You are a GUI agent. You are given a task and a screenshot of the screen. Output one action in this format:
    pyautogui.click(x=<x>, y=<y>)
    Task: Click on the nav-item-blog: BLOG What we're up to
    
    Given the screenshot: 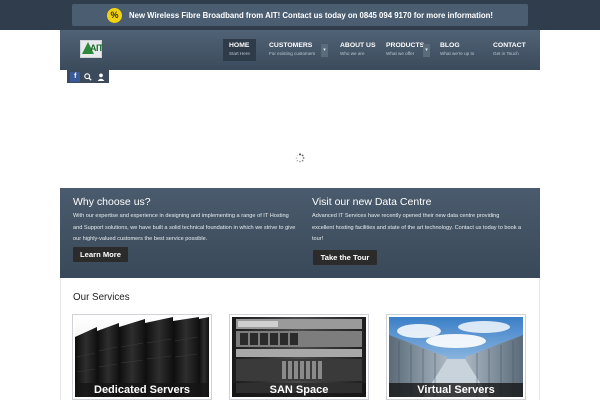 What is the action you would take?
    pyautogui.click(x=457, y=50)
    